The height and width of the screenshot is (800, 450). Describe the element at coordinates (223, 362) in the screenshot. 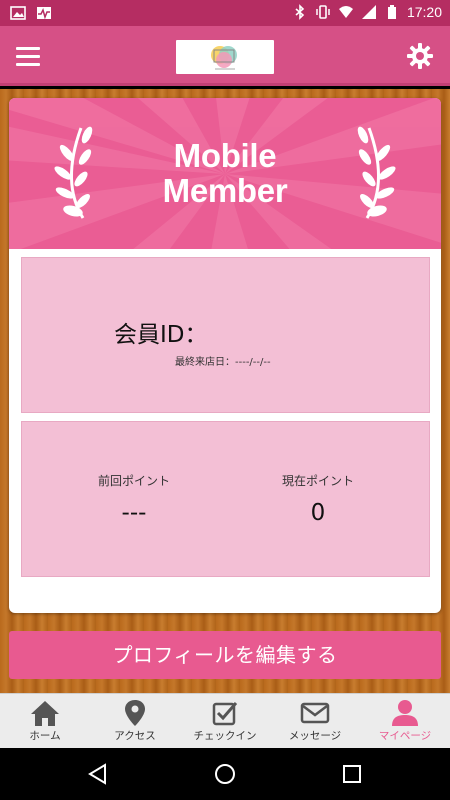

I see `last-visit-label: 最終来店日：----/--/--` at that location.